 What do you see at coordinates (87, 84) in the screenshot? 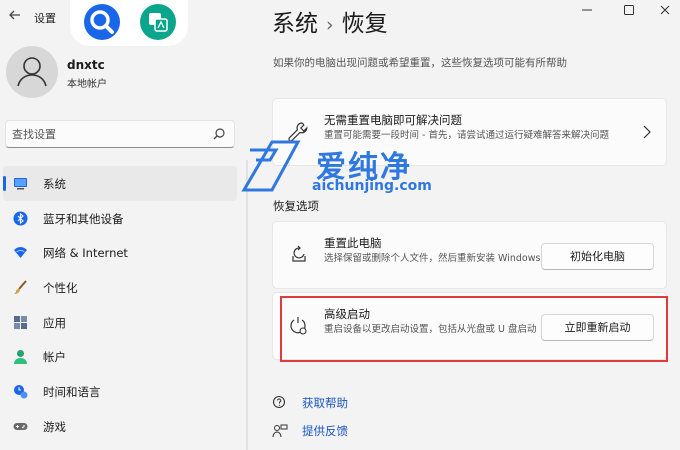
I see `account-type: 本地帐户` at bounding box center [87, 84].